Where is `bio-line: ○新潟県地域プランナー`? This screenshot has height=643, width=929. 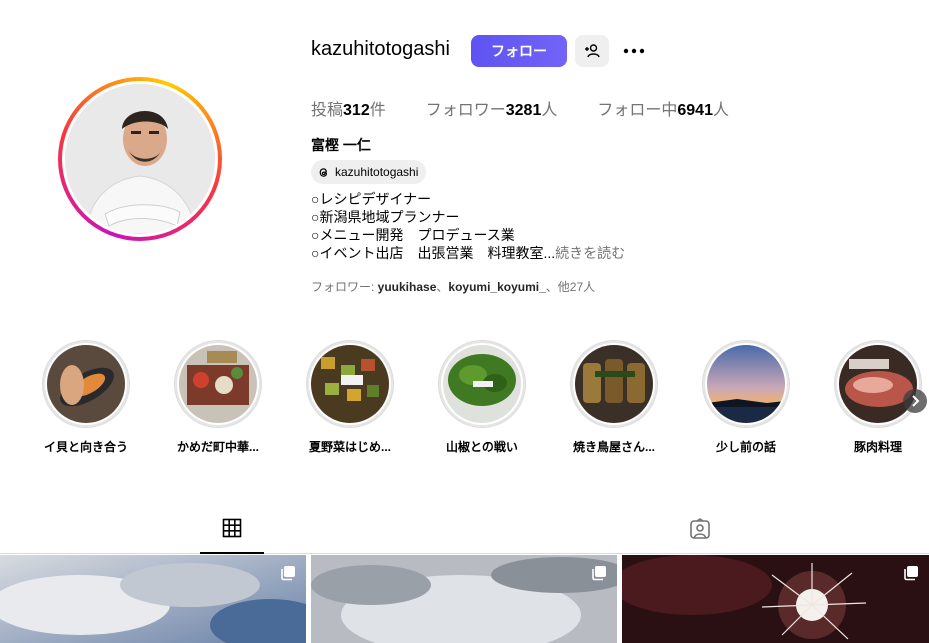
bio-line: ○新潟県地域プランナー is located at coordinates (385, 217).